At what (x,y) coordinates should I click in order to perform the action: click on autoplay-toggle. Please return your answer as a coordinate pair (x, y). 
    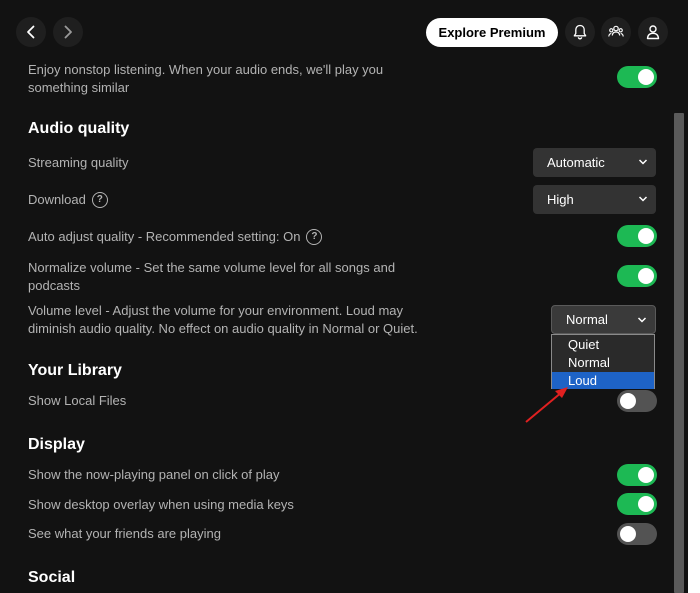
    Looking at the image, I should click on (637, 77).